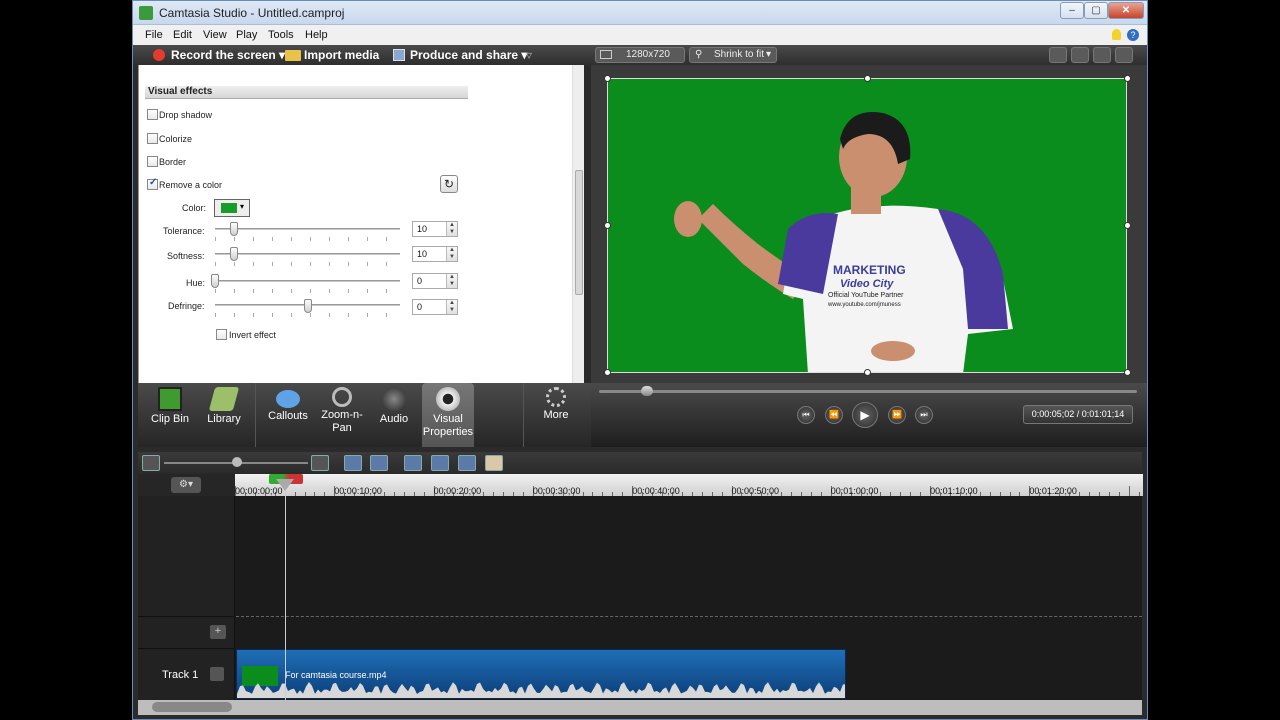  I want to click on add-track-icon: +, so click(218, 632).